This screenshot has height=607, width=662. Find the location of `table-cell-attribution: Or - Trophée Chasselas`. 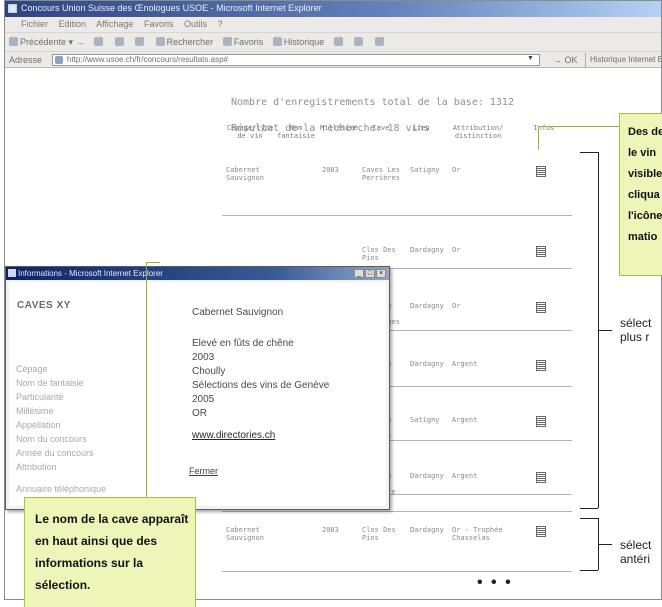

table-cell-attribution: Or - Trophée Chasselas is located at coordinates (477, 534).